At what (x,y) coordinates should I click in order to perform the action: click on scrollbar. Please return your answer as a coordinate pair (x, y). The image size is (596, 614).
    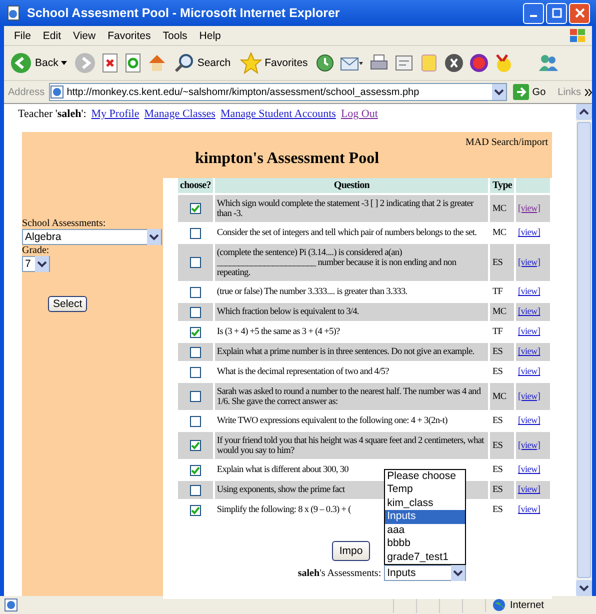
    Looking at the image, I should click on (584, 350).